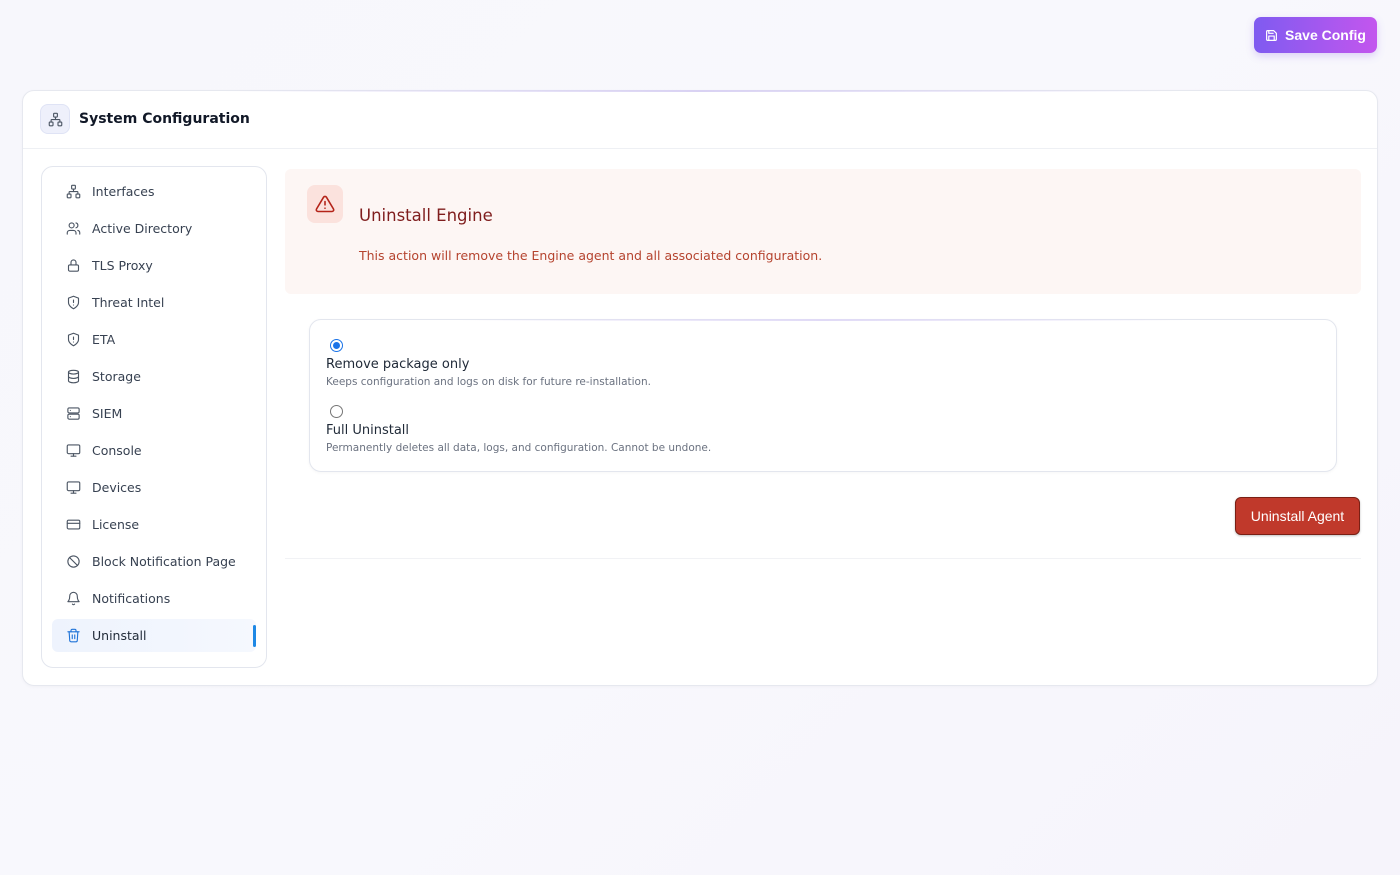 Image resolution: width=1400 pixels, height=875 pixels. Describe the element at coordinates (73, 598) in the screenshot. I see `bell-icon` at that location.